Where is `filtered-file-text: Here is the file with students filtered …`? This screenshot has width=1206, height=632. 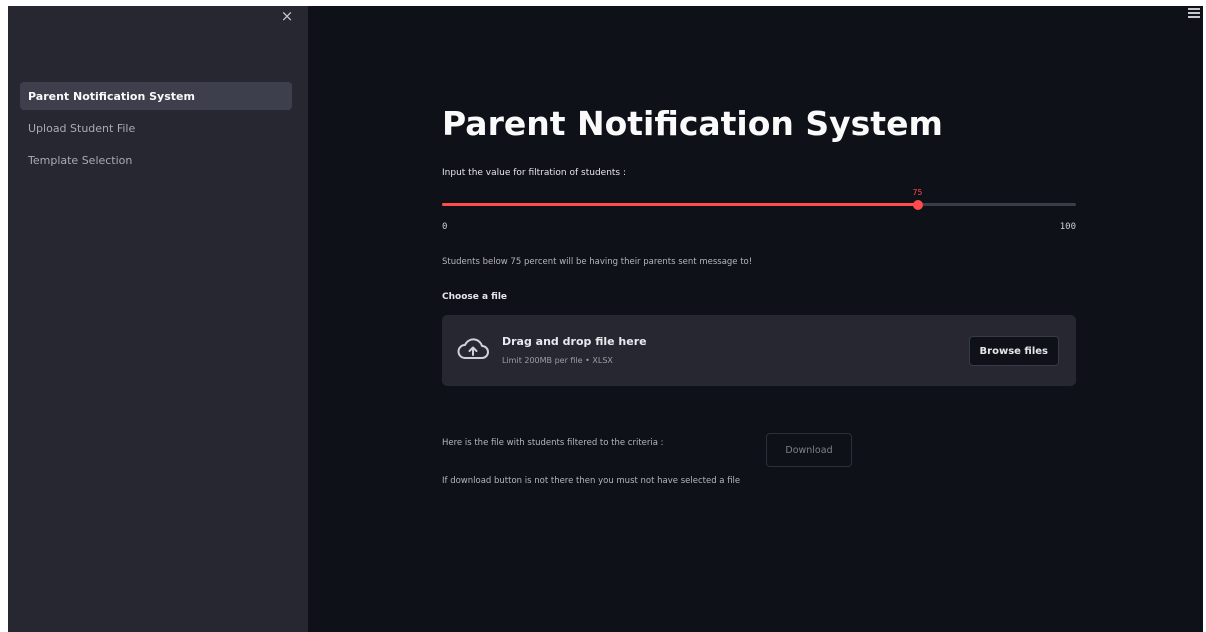 filtered-file-text: Here is the file with students filtered … is located at coordinates (553, 443).